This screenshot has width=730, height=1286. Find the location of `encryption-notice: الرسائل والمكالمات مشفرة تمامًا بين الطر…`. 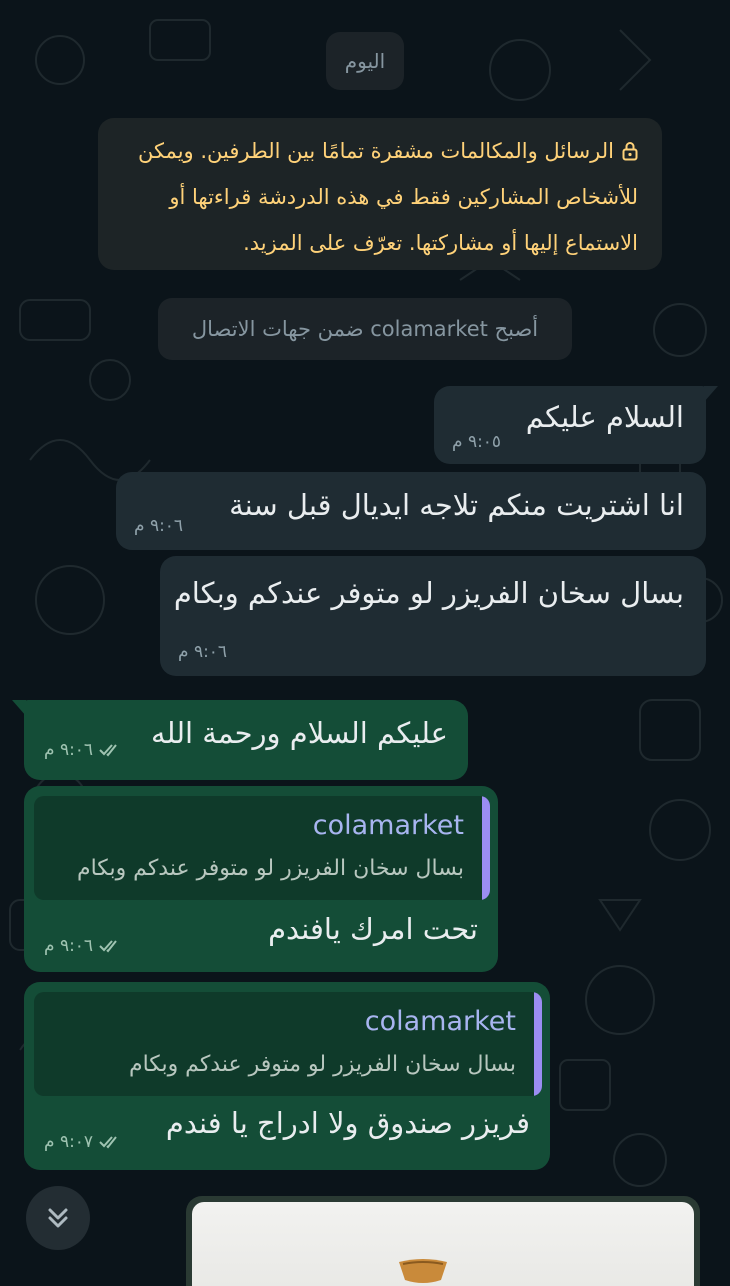

encryption-notice: الرسائل والمكالمات مشفرة تمامًا بين الطر… is located at coordinates (380, 194).